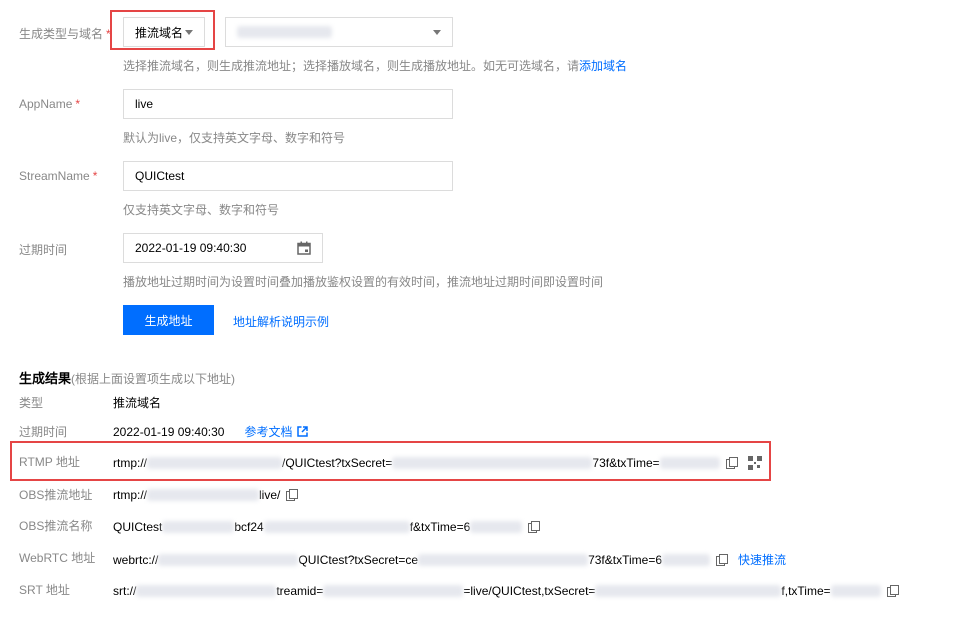  I want to click on type-select: 推流域名, so click(164, 32).